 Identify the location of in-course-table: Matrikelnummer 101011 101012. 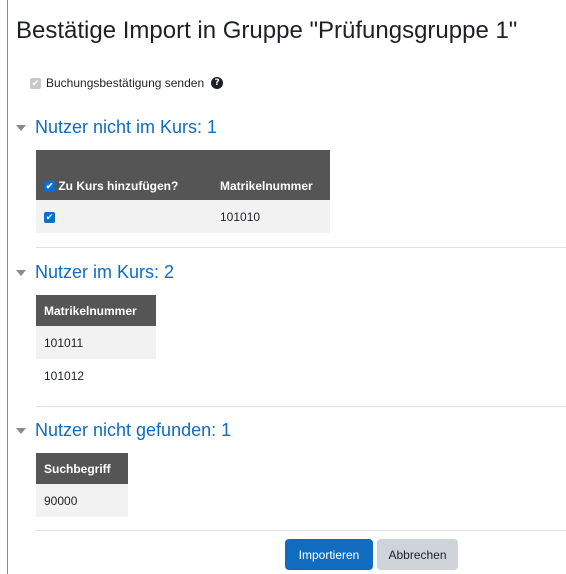
(96, 343).